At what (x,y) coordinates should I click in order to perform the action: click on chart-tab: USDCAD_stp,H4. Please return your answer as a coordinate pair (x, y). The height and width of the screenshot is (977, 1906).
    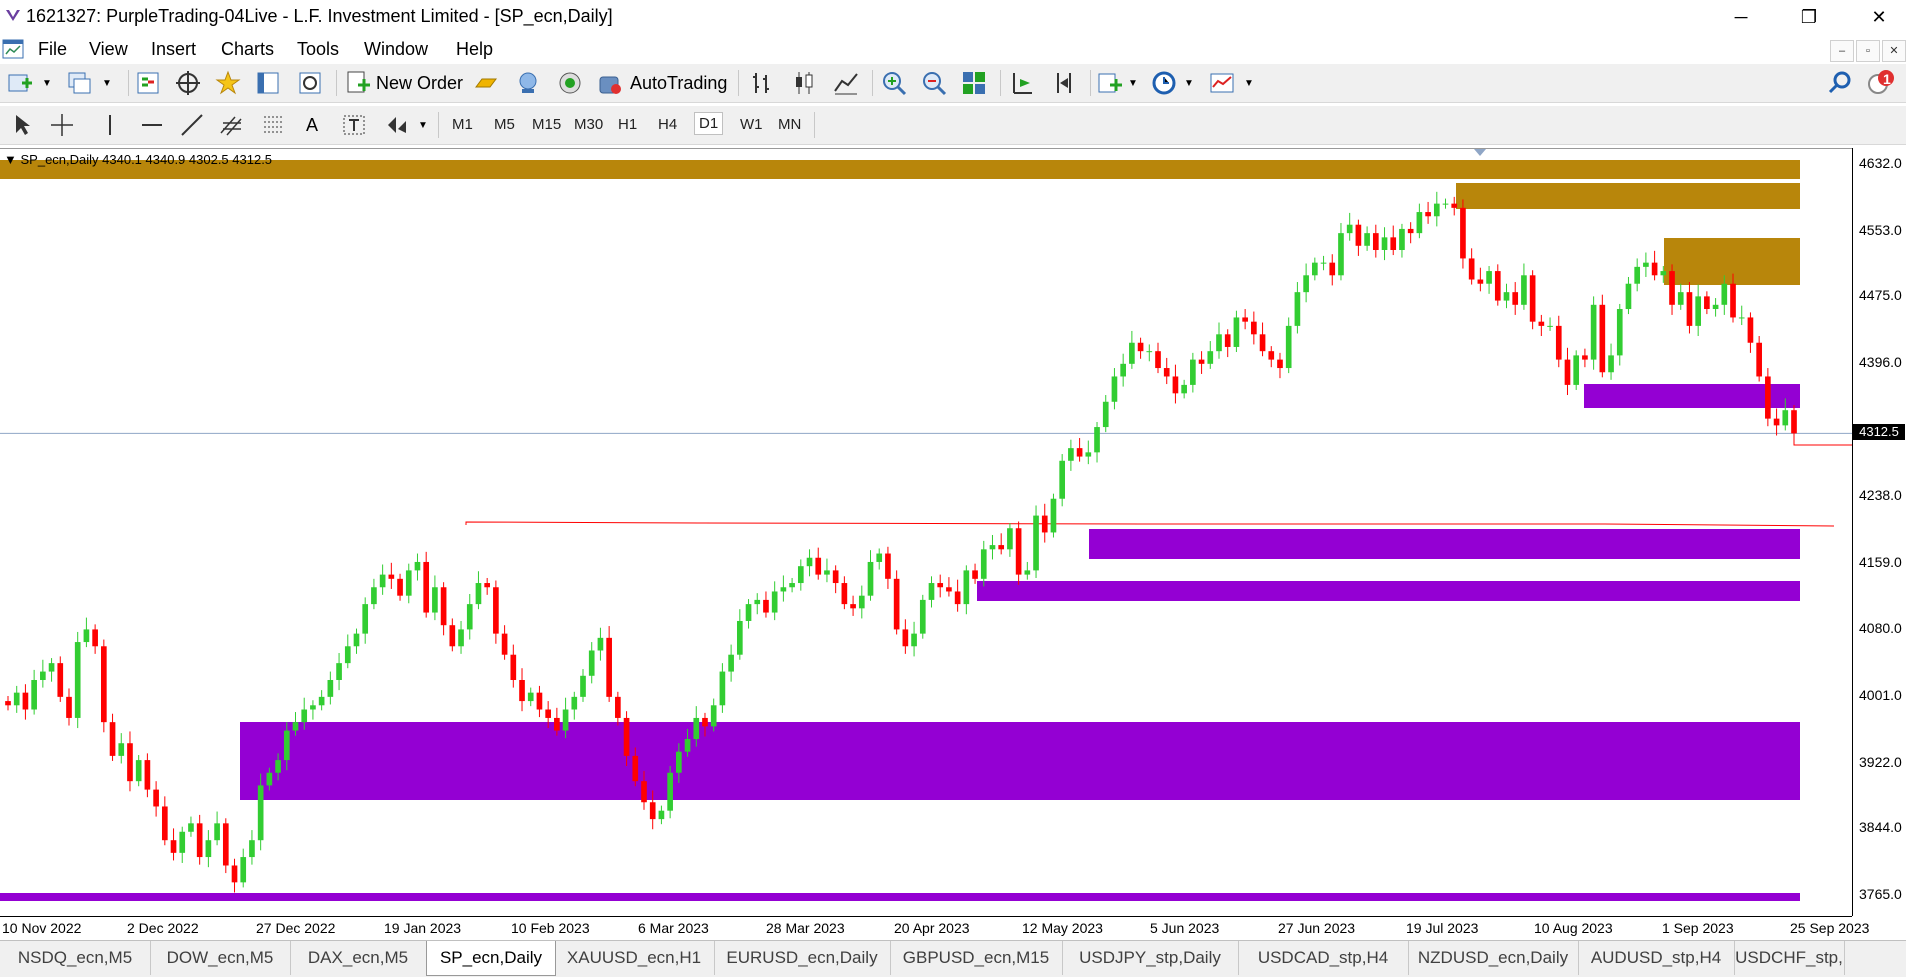
    Looking at the image, I should click on (1323, 958).